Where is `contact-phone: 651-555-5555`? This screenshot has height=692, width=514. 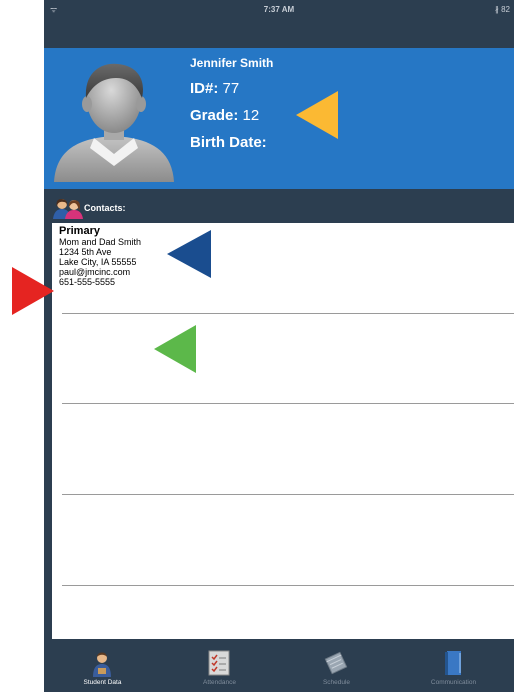
contact-phone: 651-555-5555 is located at coordinates (100, 282).